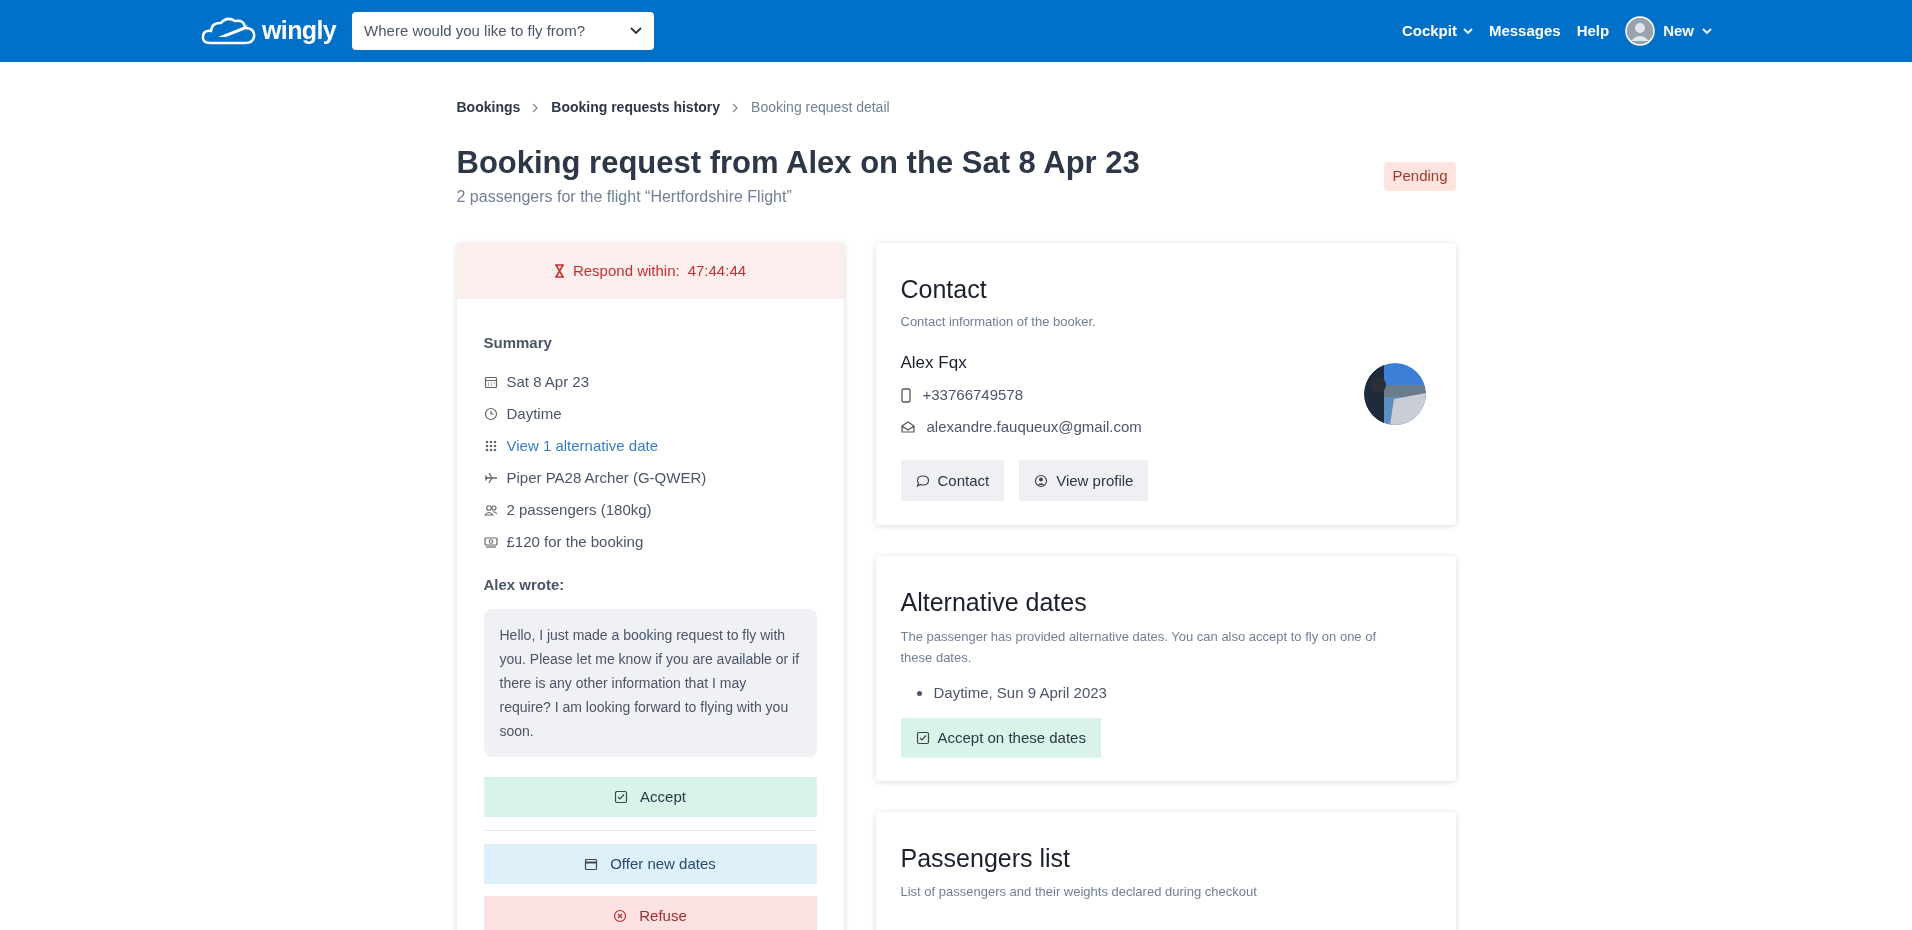 The height and width of the screenshot is (930, 1912). Describe the element at coordinates (952, 481) in the screenshot. I see `contact-button: Contact` at that location.